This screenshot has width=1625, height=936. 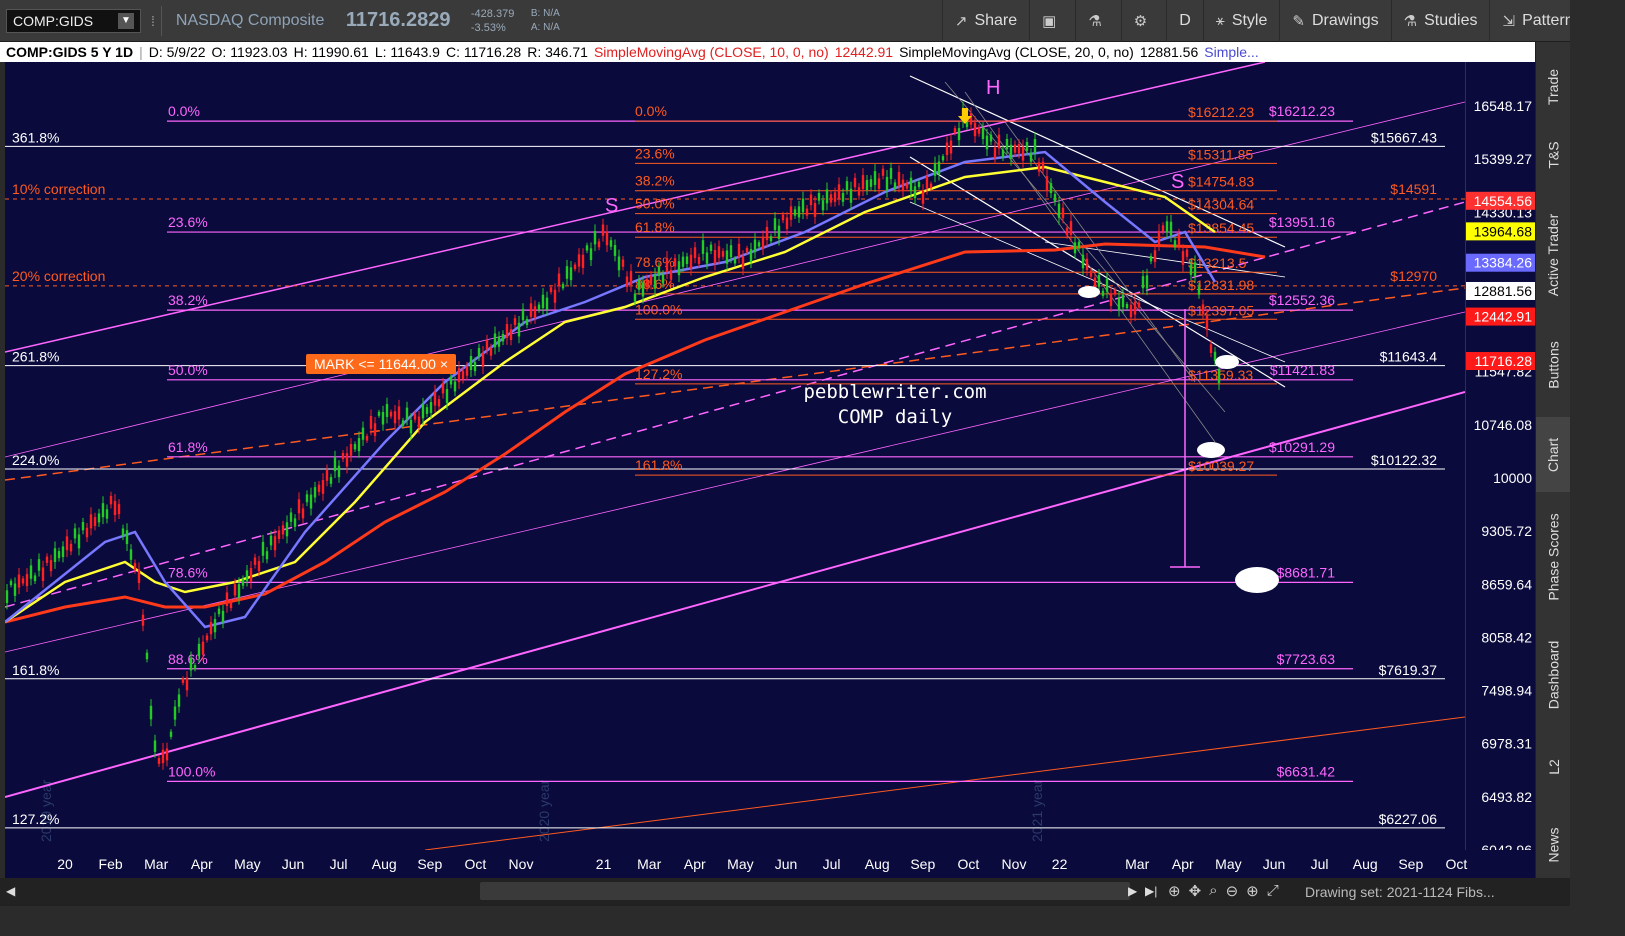 What do you see at coordinates (1553, 87) in the screenshot?
I see `sidebar-tab-trade: Trade` at bounding box center [1553, 87].